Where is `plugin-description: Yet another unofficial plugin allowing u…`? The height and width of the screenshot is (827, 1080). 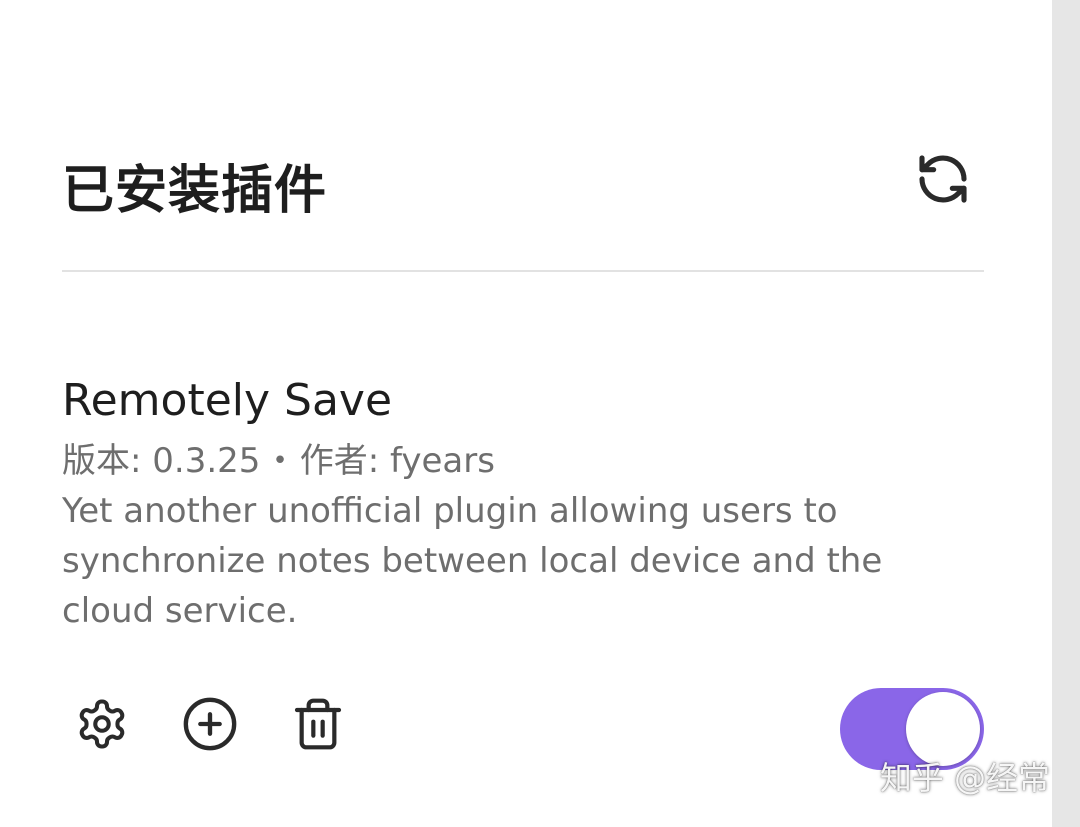
plugin-description: Yet another unofficial plugin allowing u… is located at coordinates (472, 561).